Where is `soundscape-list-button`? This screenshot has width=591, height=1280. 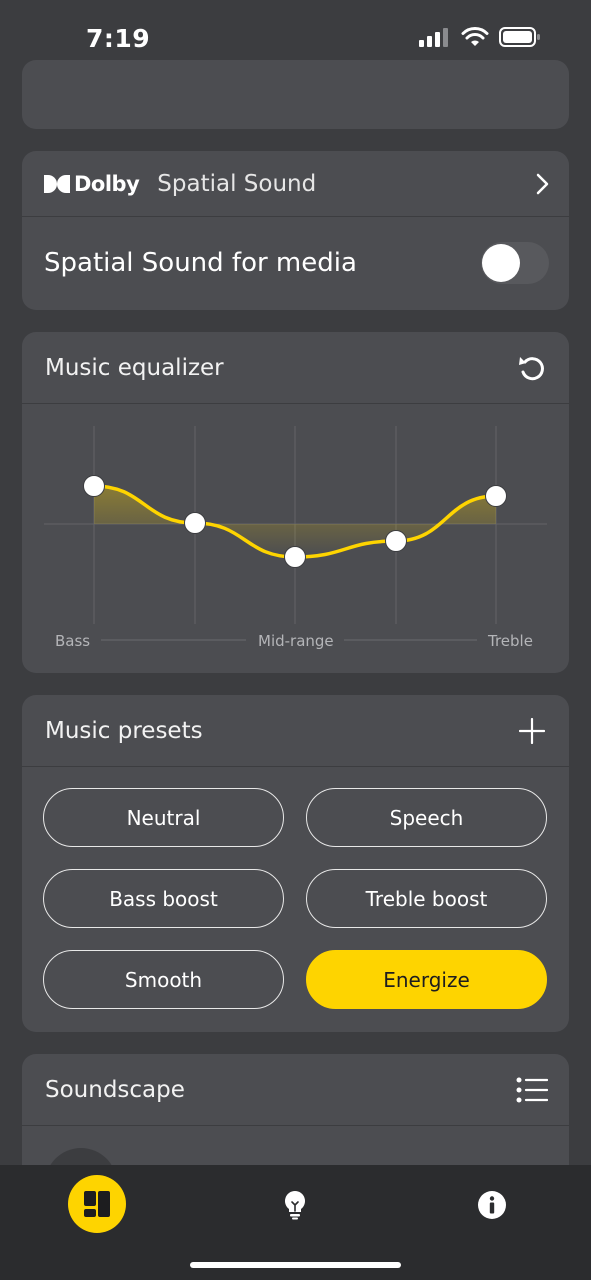
soundscape-list-button is located at coordinates (532, 1090).